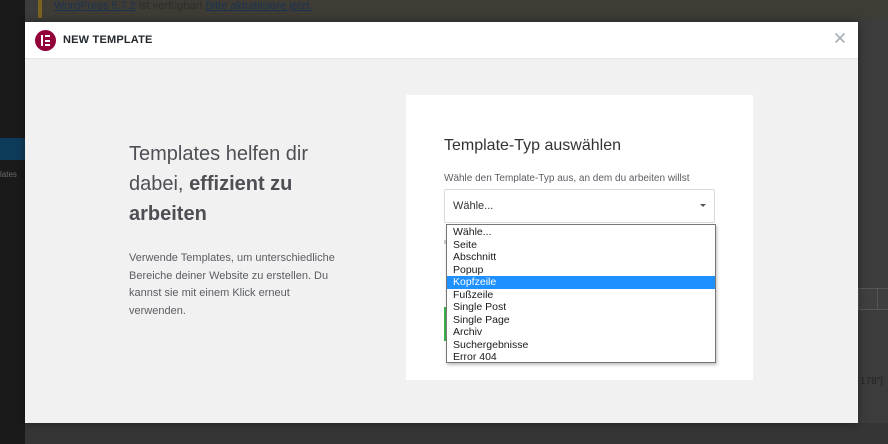 The width and height of the screenshot is (888, 444). What do you see at coordinates (581, 357) in the screenshot?
I see `dropdown-option: Error 404` at bounding box center [581, 357].